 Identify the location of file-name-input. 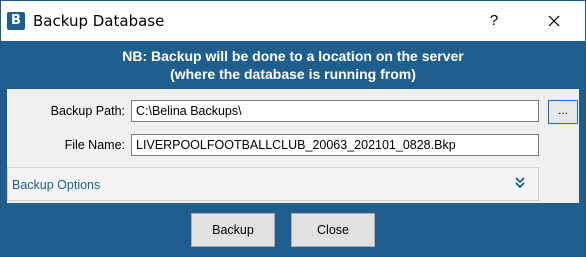
(335, 145).